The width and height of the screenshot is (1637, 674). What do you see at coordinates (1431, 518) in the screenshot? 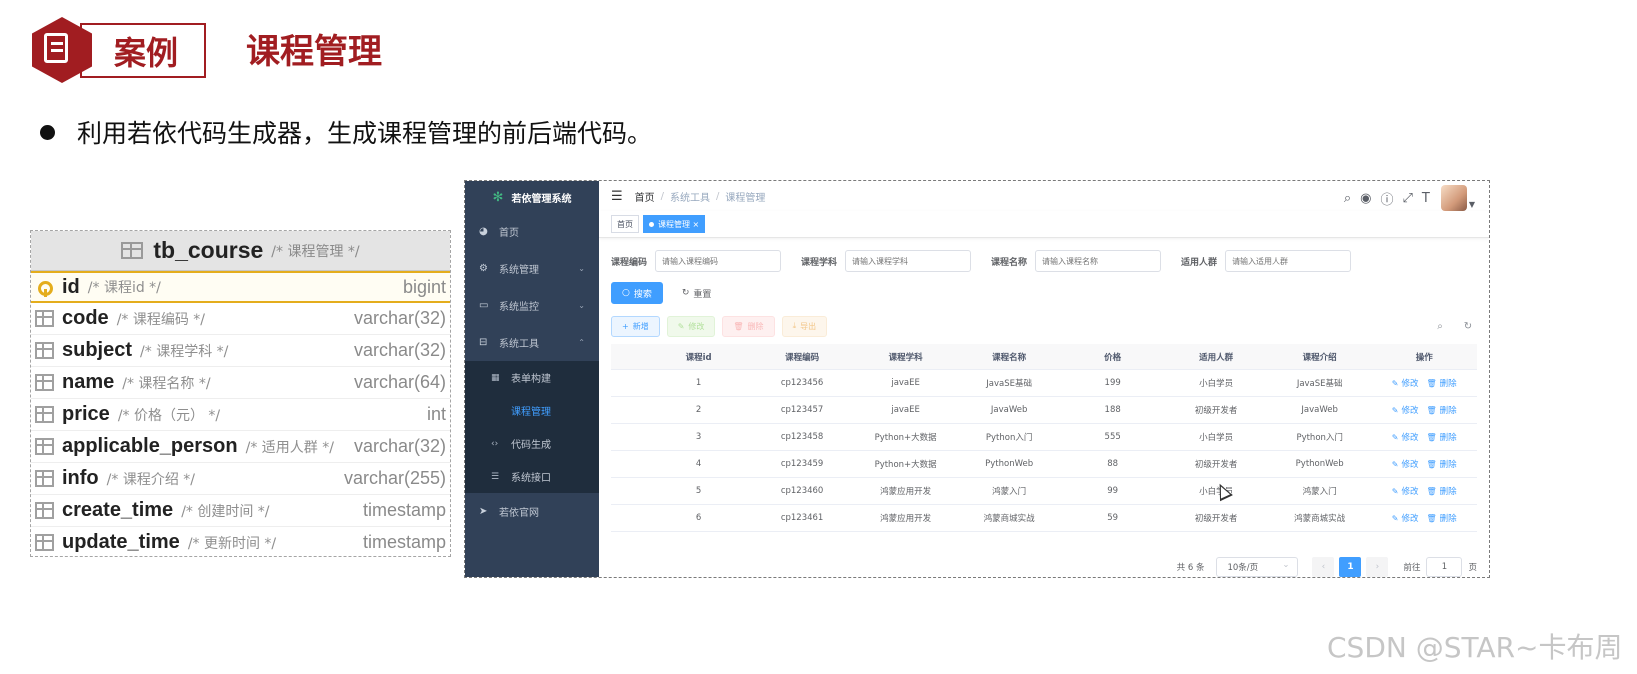
I see `trash-icon: 🗑` at bounding box center [1431, 518].